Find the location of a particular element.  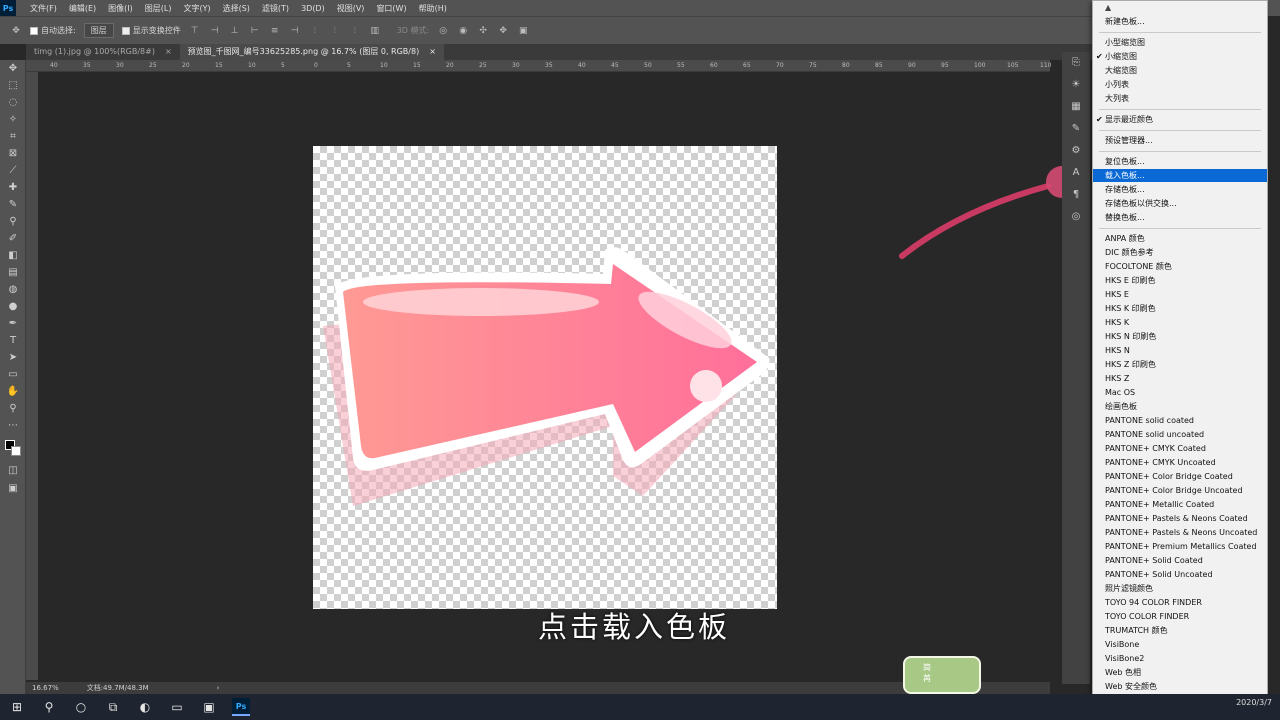

menu-item: PANTONE+ Solid Coated is located at coordinates (1180, 560).